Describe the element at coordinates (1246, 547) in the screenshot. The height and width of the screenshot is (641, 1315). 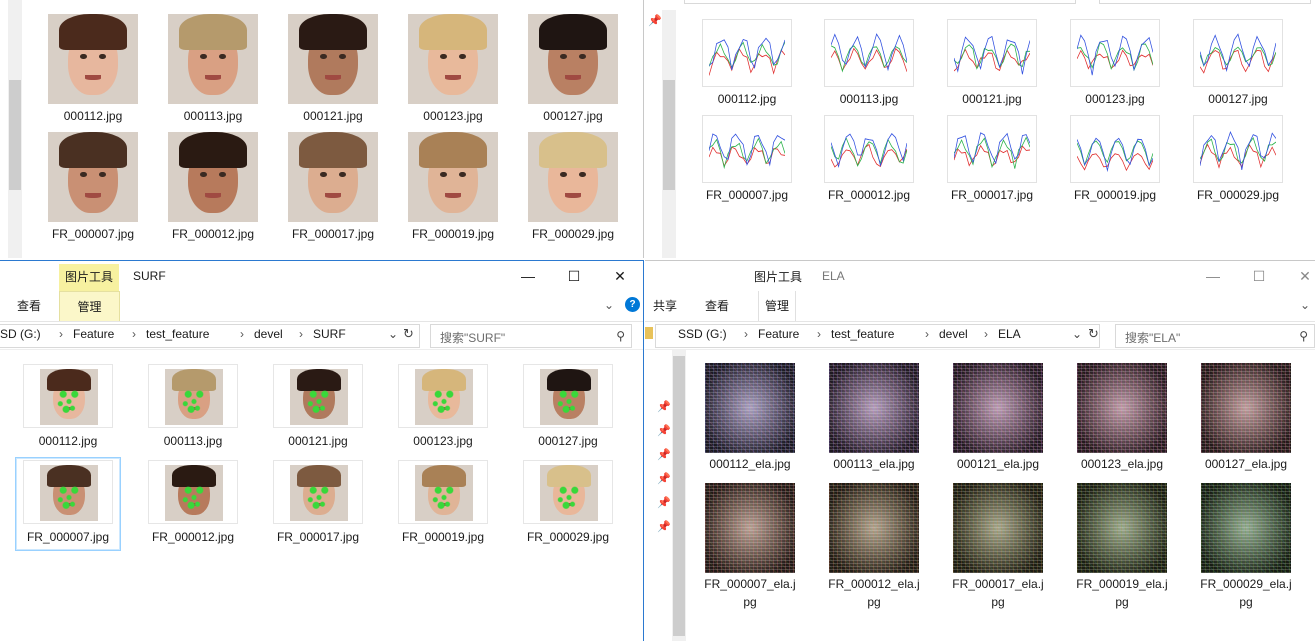
I see `file-item: FR_000029_ela.j pg` at that location.